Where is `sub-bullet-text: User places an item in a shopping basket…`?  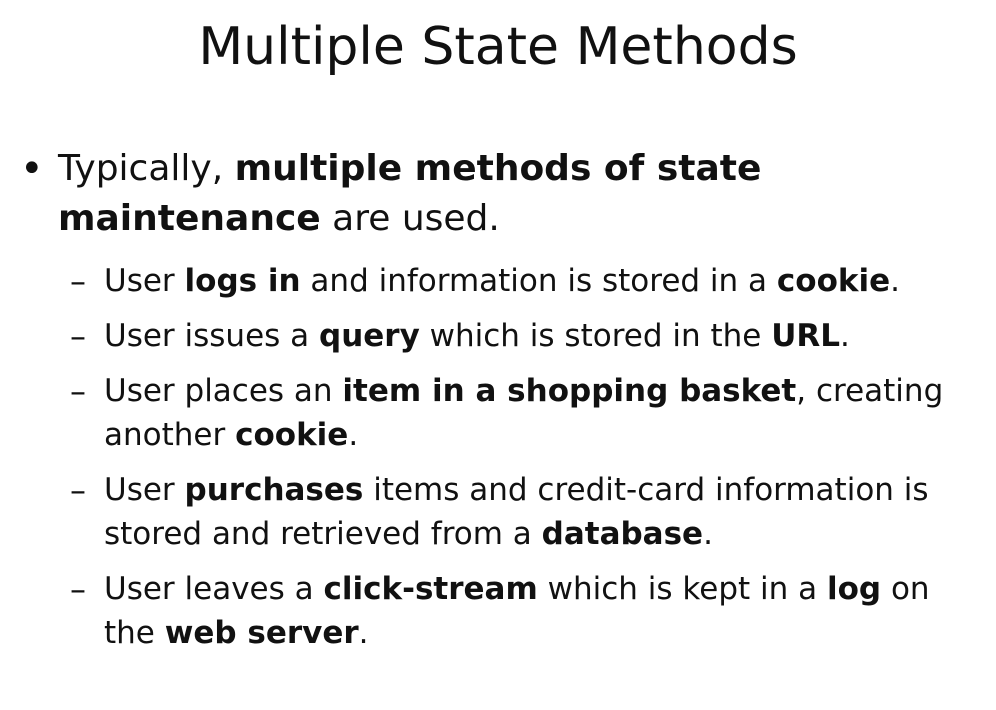 sub-bullet-text: User places an item in a shopping basket… is located at coordinates (524, 413).